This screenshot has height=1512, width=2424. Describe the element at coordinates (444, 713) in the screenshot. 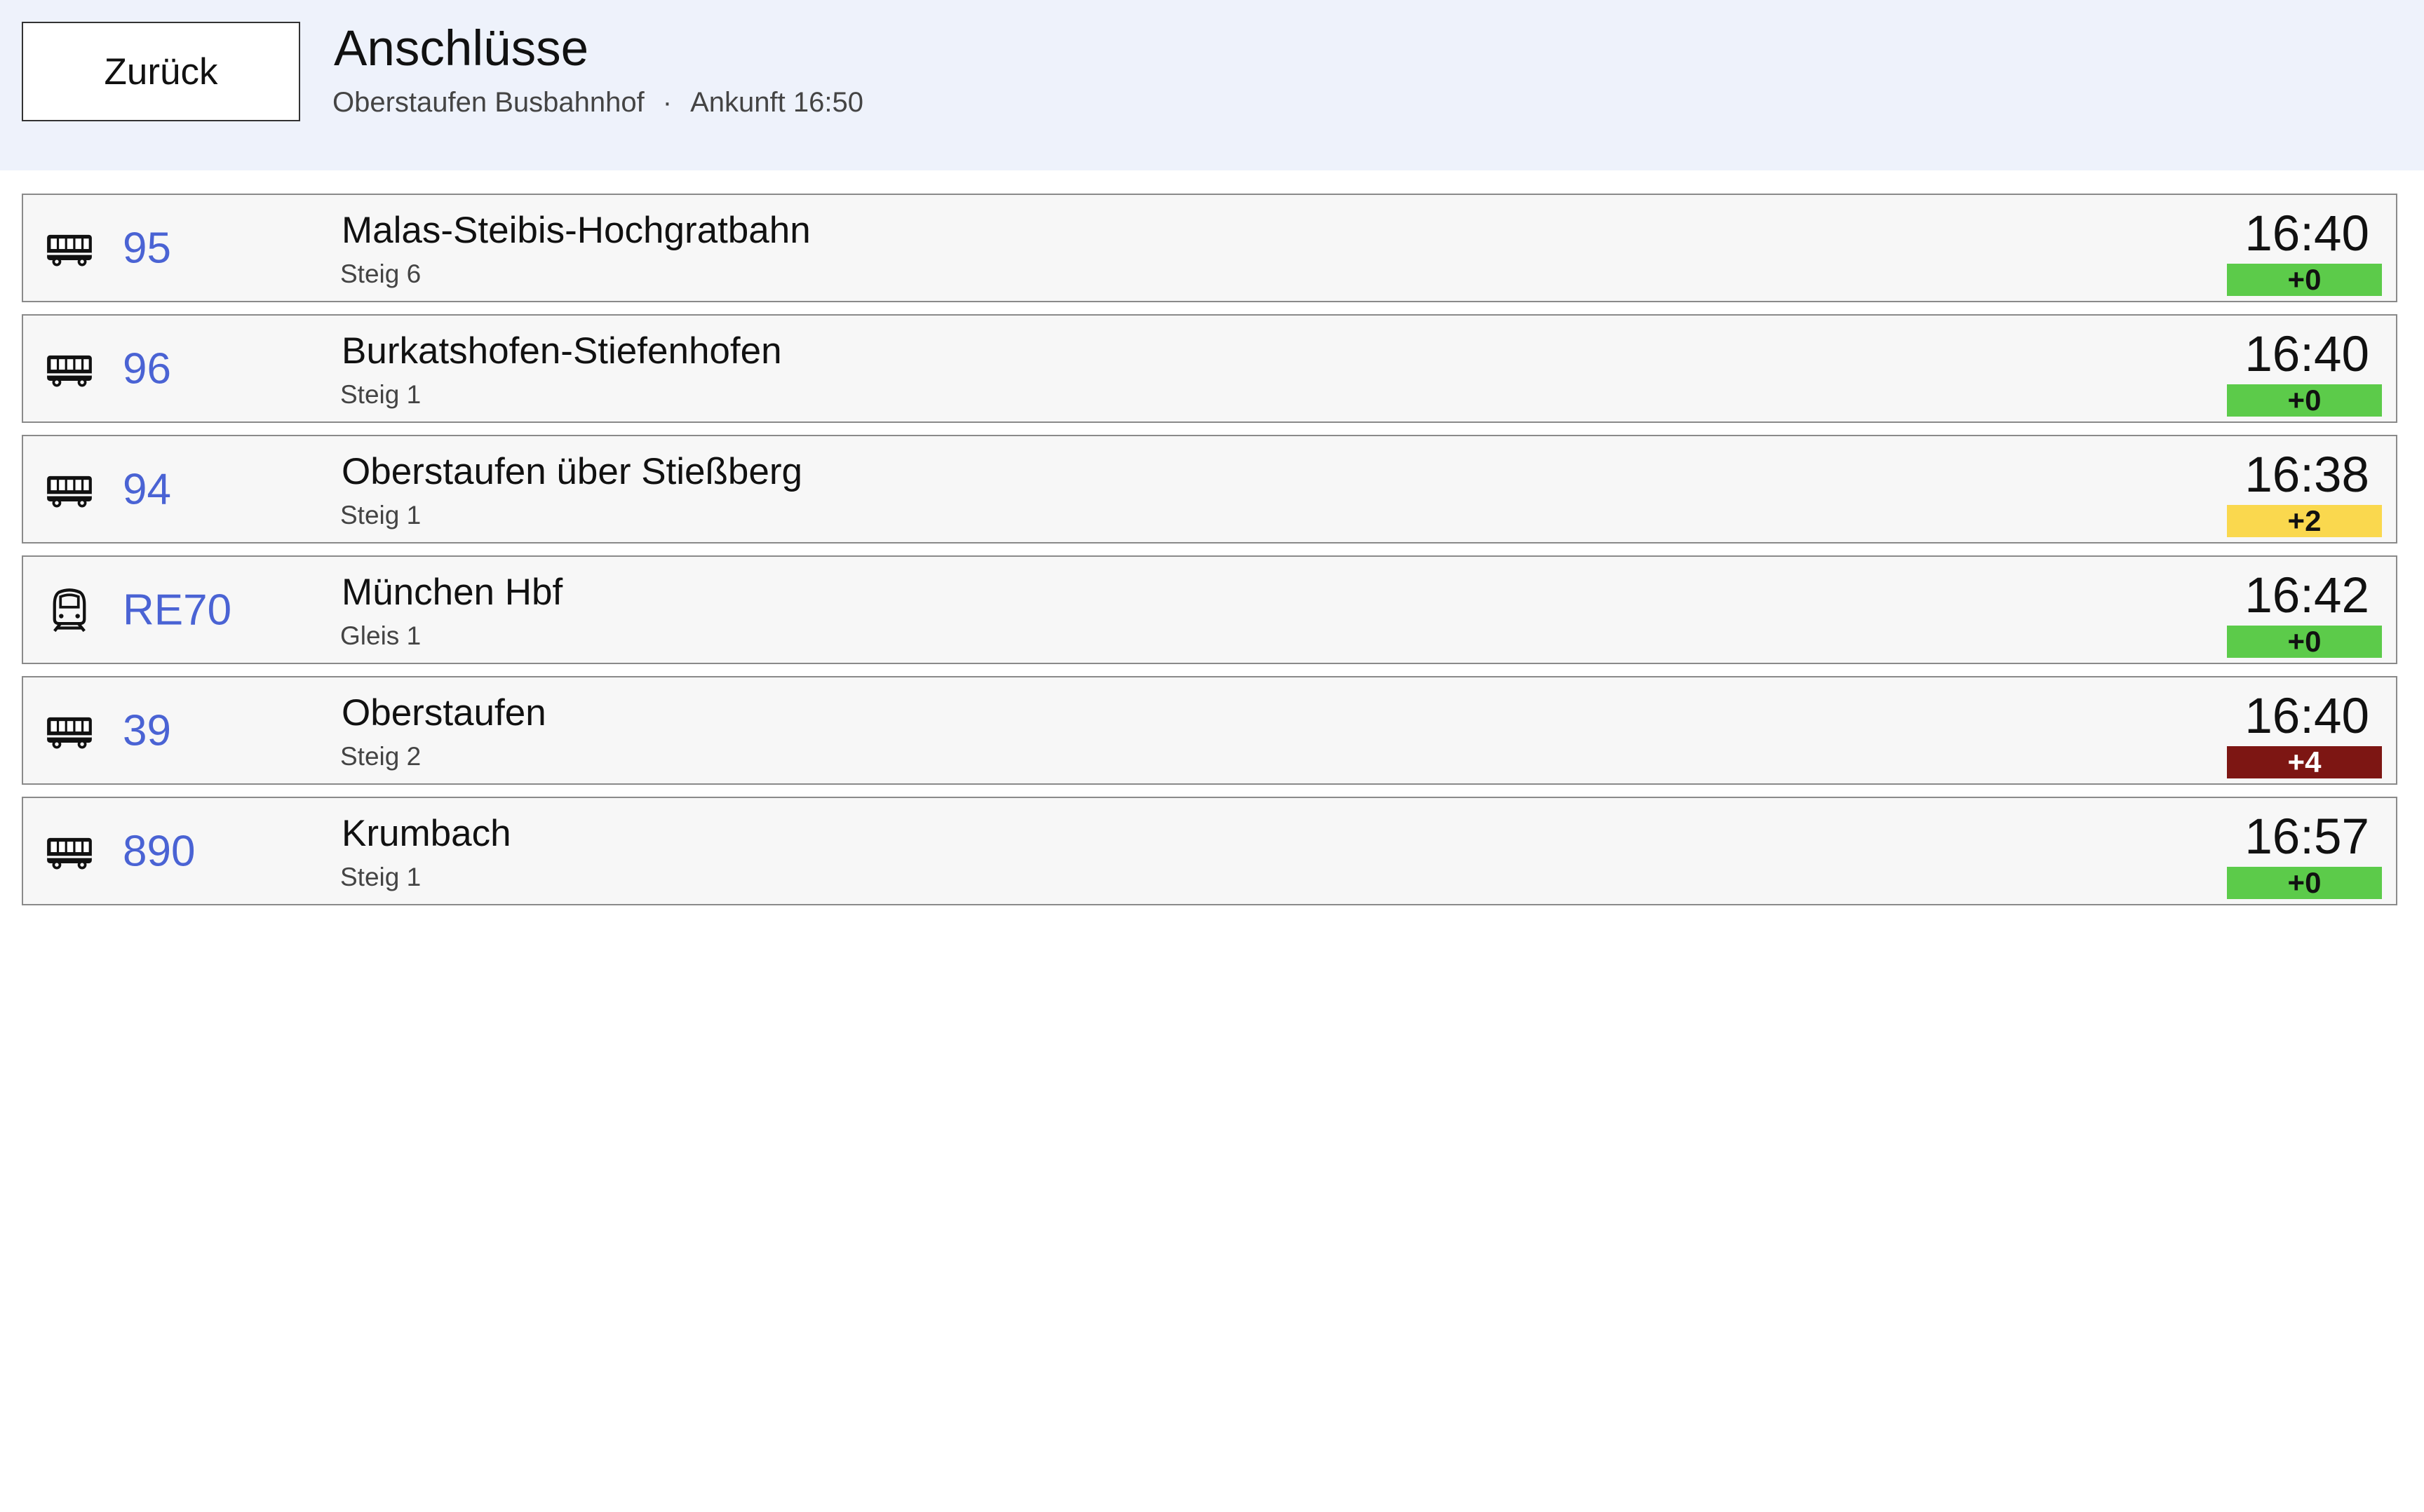

I see `destination: Oberstaufen` at that location.